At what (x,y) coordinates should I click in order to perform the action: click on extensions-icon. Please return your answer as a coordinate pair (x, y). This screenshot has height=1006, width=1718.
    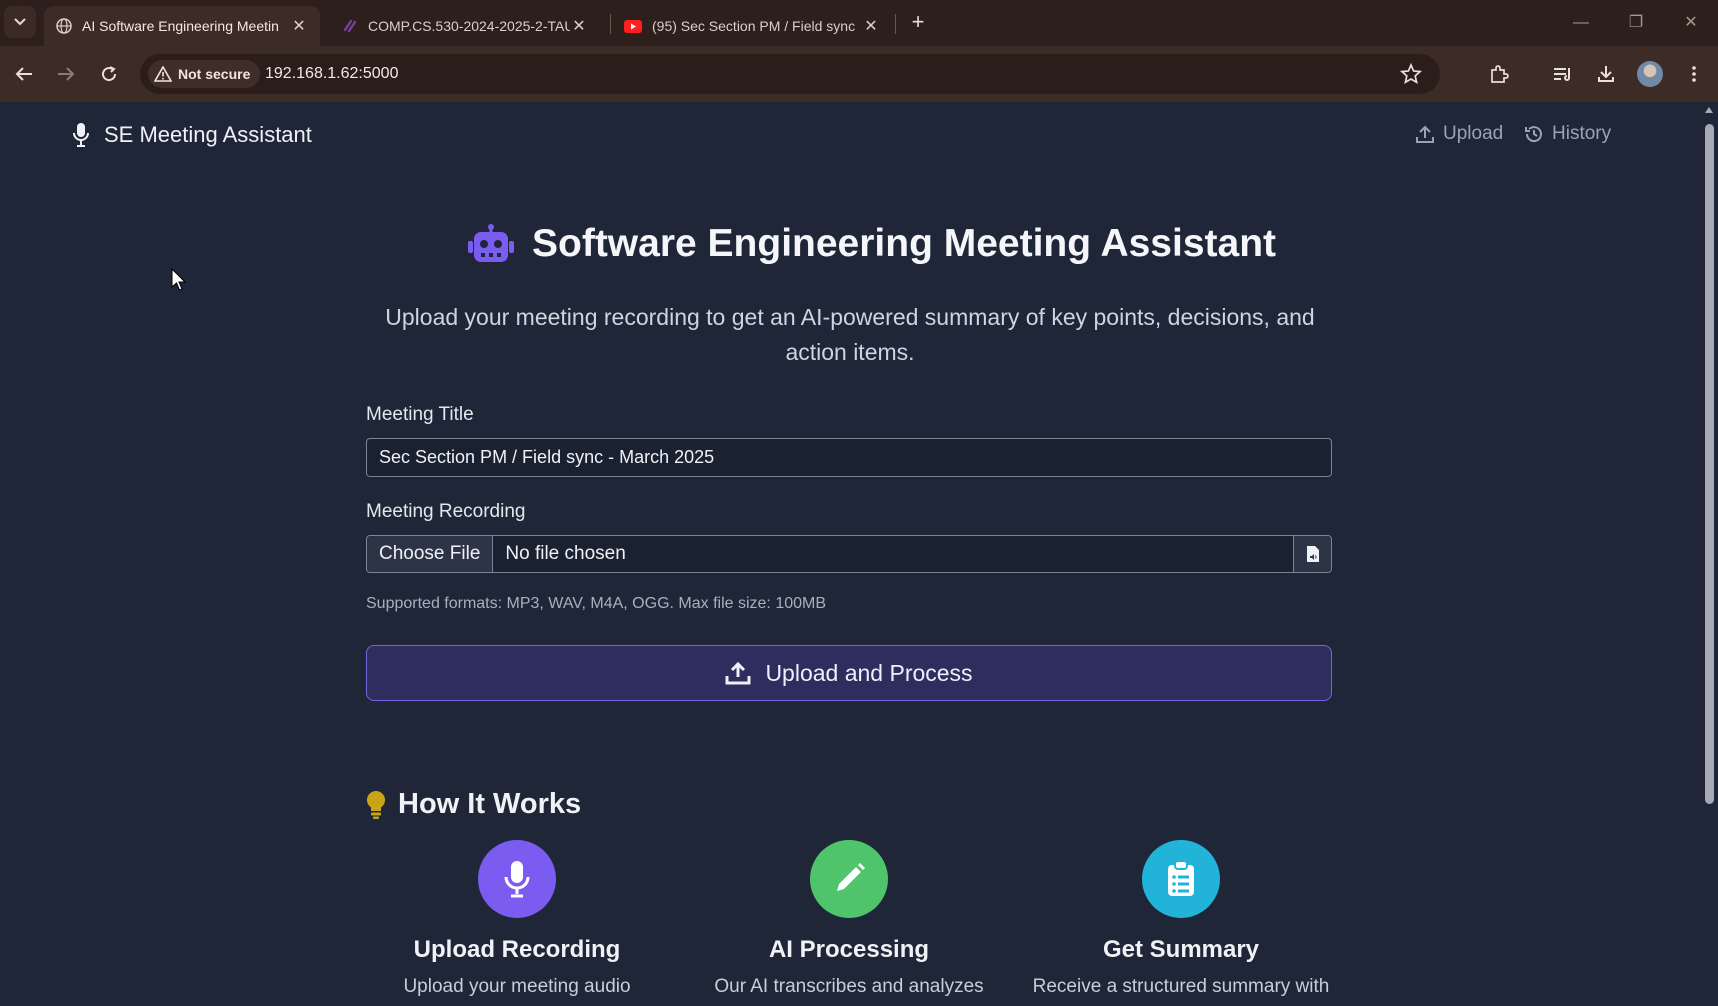
    Looking at the image, I should click on (1499, 74).